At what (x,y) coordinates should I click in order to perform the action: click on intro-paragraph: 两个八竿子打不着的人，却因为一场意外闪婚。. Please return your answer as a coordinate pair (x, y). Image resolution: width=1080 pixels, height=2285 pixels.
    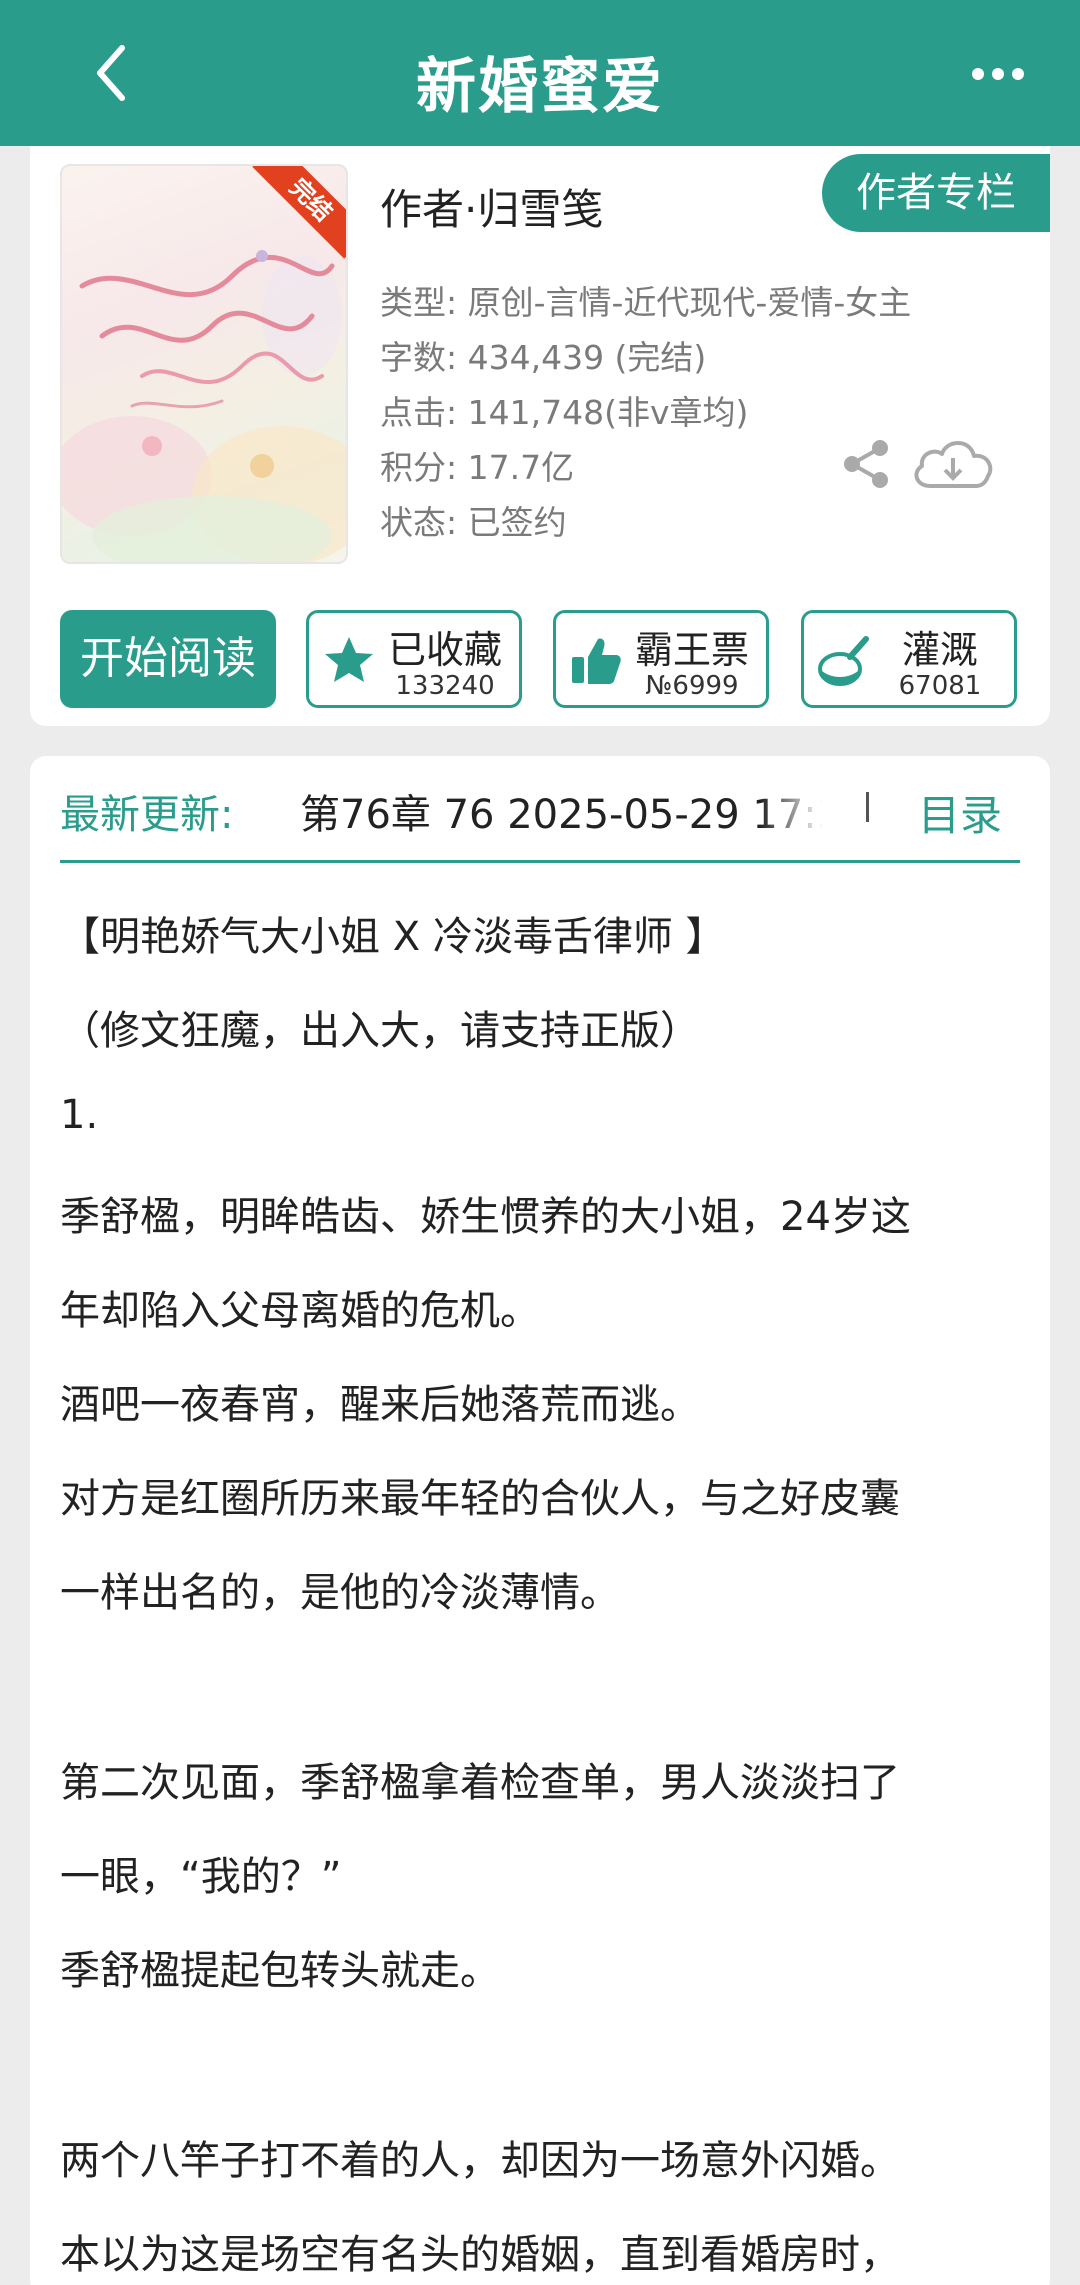
    Looking at the image, I should click on (480, 2161).